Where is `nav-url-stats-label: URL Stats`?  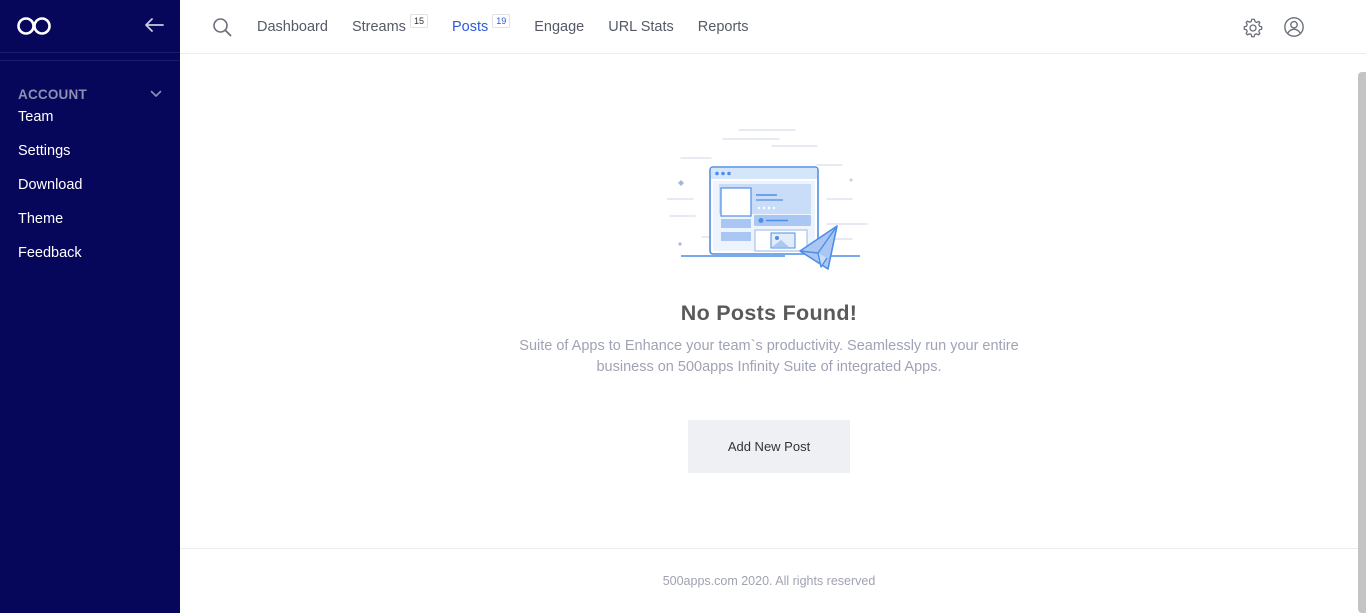 nav-url-stats-label: URL Stats is located at coordinates (641, 27).